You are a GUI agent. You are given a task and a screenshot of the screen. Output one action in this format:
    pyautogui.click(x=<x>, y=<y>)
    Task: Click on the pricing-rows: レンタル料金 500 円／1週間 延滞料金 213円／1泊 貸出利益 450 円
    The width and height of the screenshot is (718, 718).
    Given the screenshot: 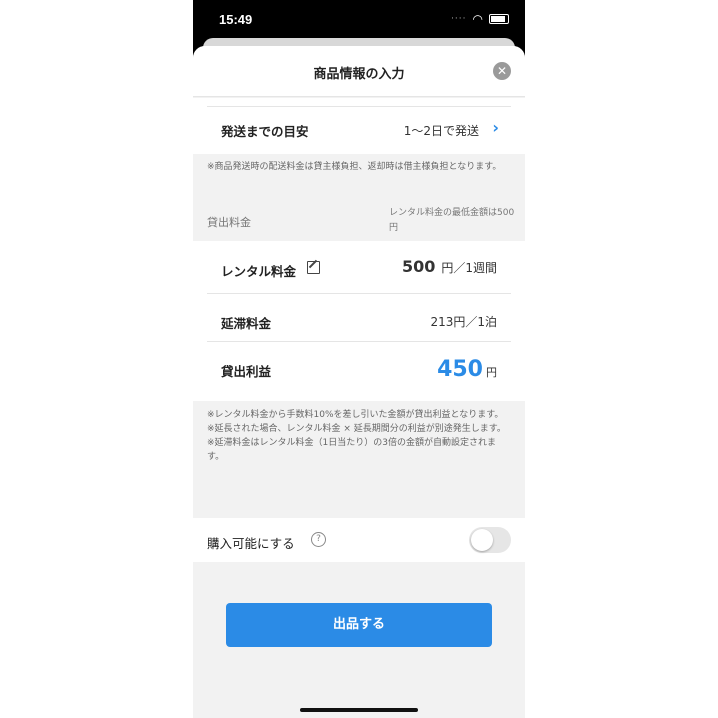 What is the action you would take?
    pyautogui.click(x=359, y=321)
    